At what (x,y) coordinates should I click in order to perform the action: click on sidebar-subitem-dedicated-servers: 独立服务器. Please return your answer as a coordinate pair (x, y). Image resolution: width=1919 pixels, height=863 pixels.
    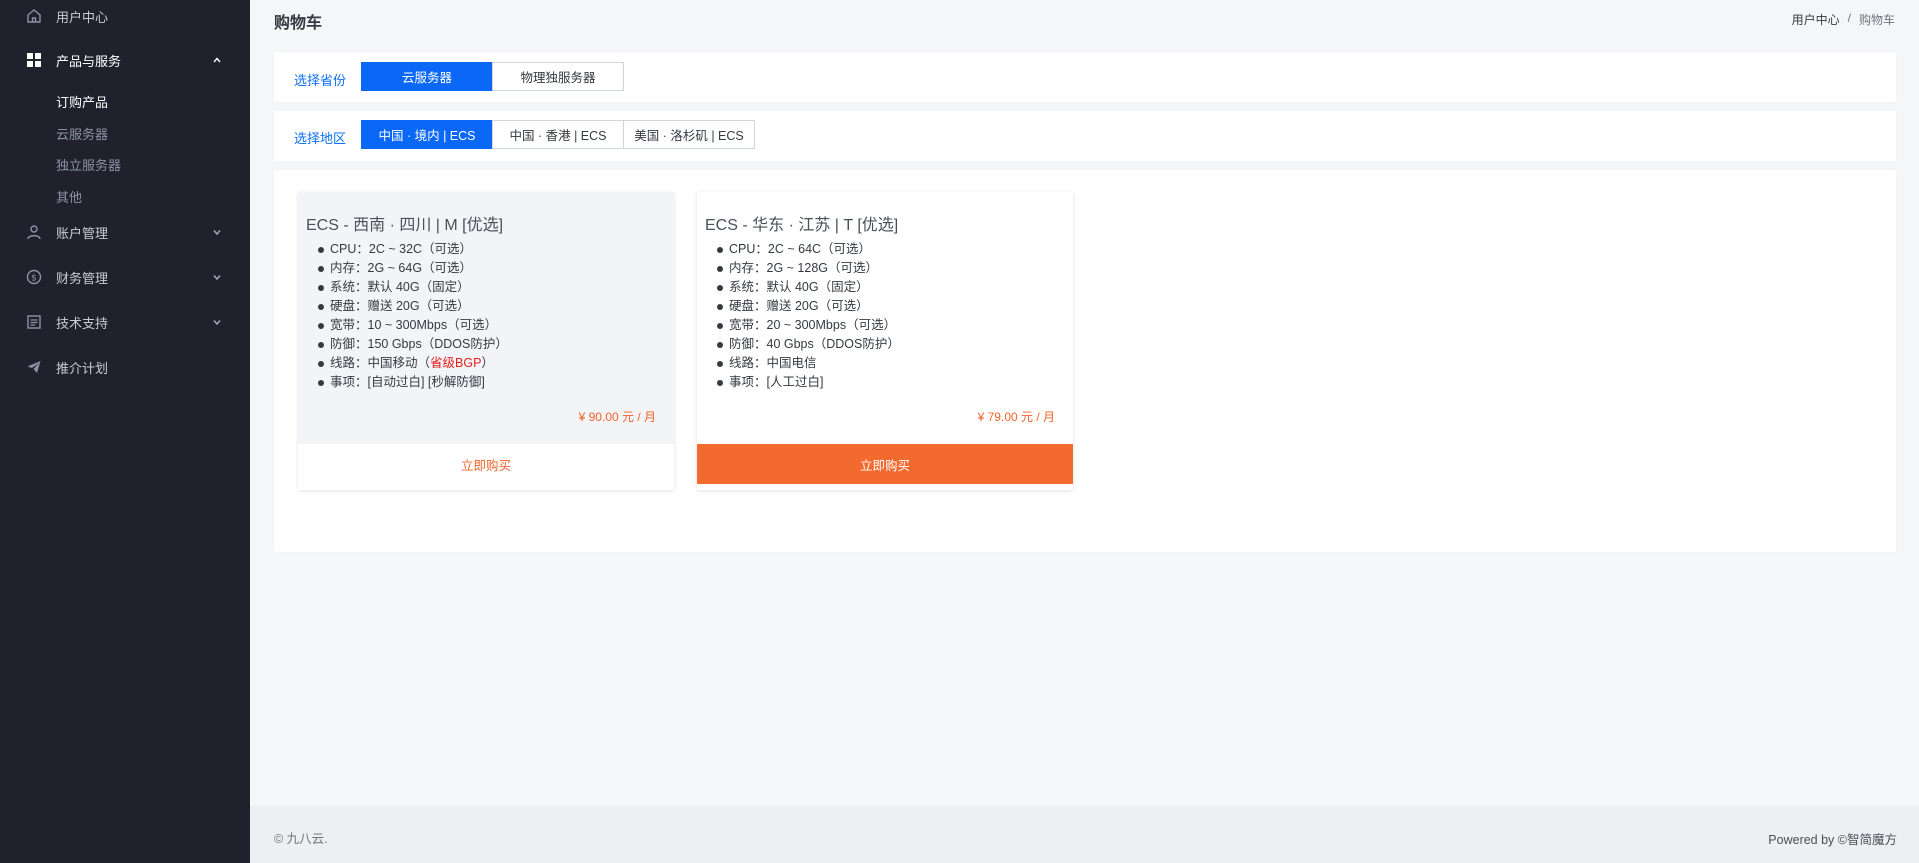
    Looking at the image, I should click on (88, 164).